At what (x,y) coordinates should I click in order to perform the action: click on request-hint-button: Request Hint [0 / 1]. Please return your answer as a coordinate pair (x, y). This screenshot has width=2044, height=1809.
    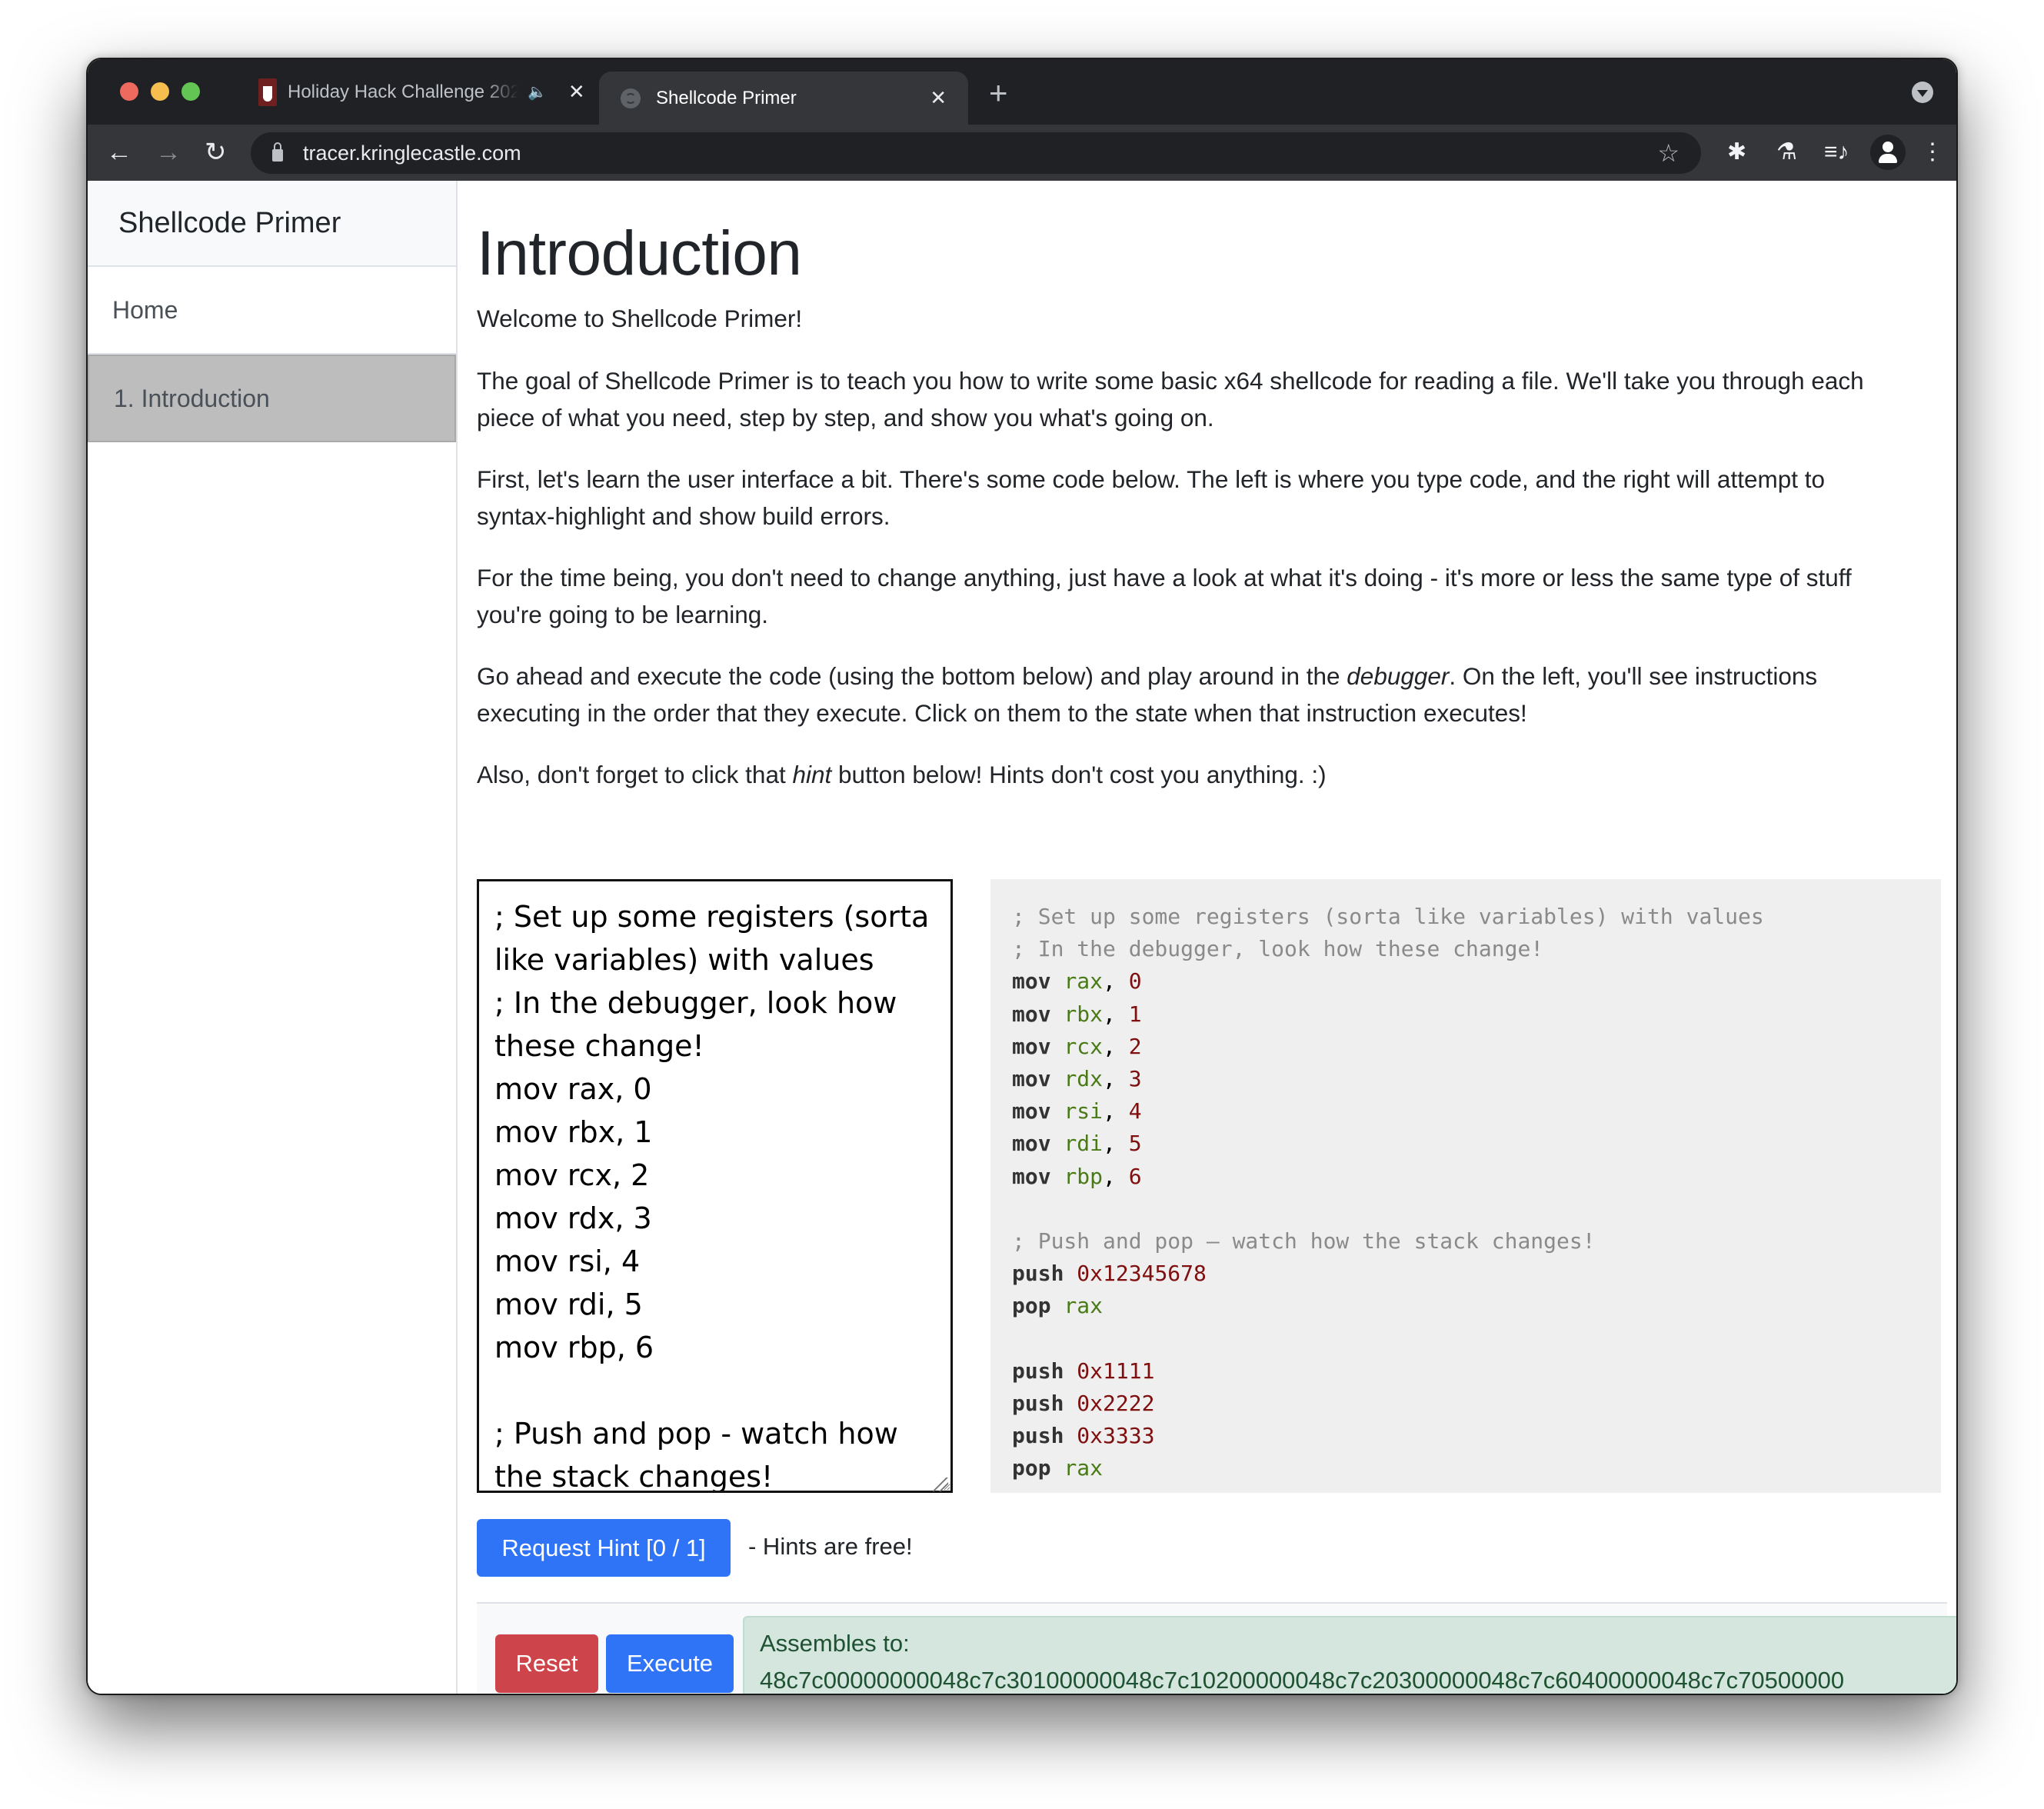
    Looking at the image, I should click on (604, 1548).